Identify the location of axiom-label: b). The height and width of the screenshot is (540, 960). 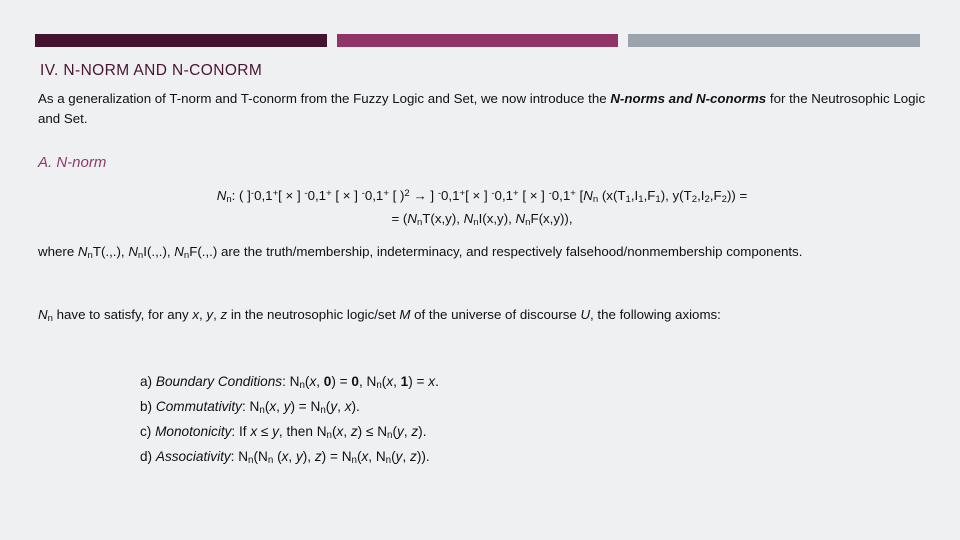
(148, 407).